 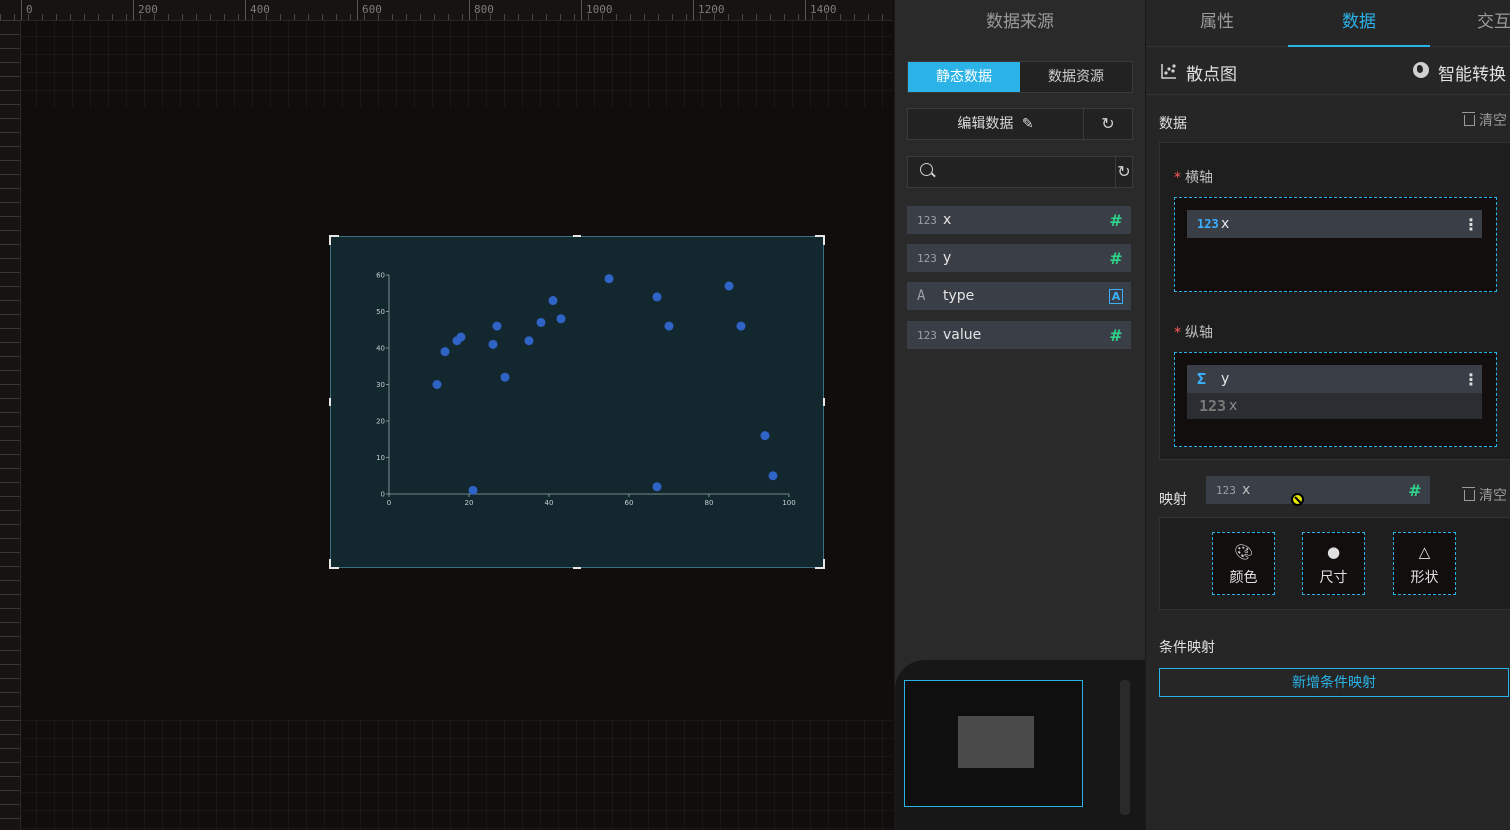 I want to click on field-name: x, so click(x=1246, y=490).